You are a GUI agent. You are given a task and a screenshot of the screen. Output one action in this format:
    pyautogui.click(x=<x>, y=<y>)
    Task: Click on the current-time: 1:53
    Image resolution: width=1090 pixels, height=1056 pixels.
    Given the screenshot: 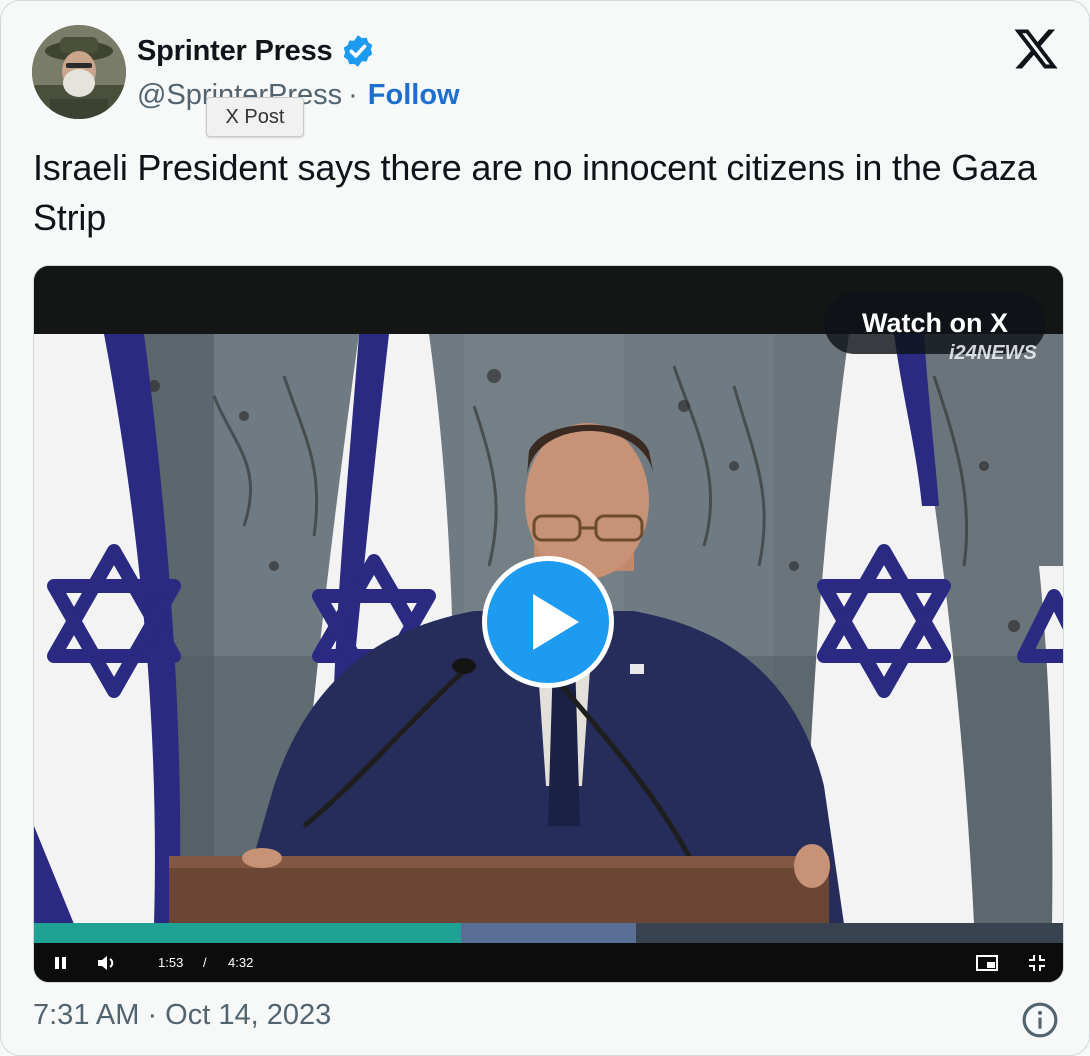 What is the action you would take?
    pyautogui.click(x=171, y=962)
    